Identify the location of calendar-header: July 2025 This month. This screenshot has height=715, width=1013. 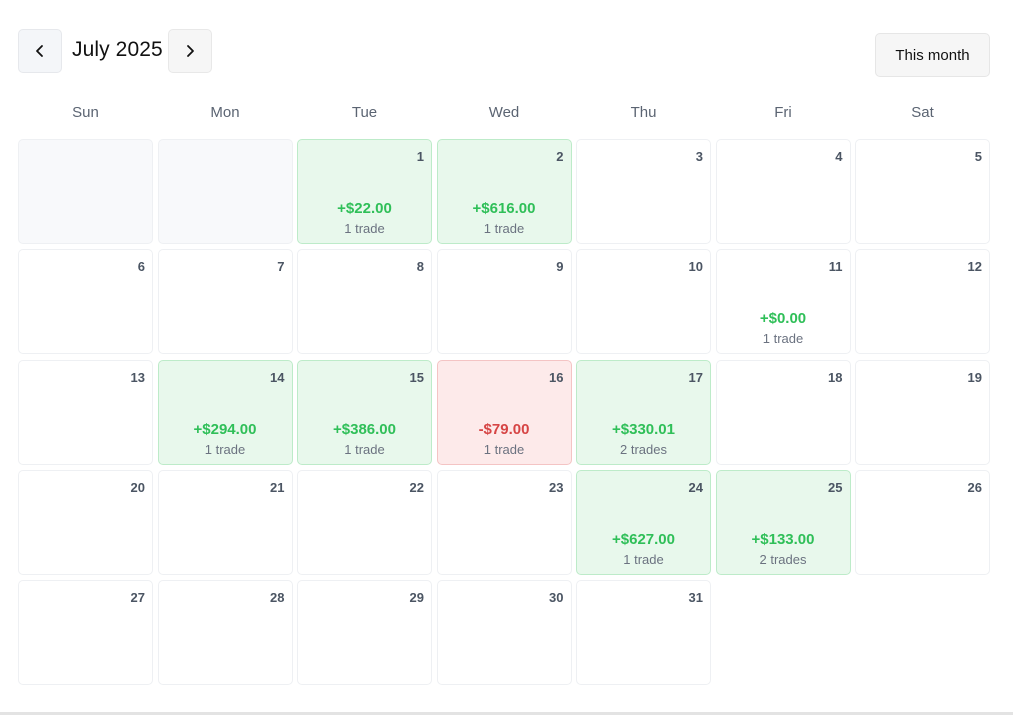
(504, 53).